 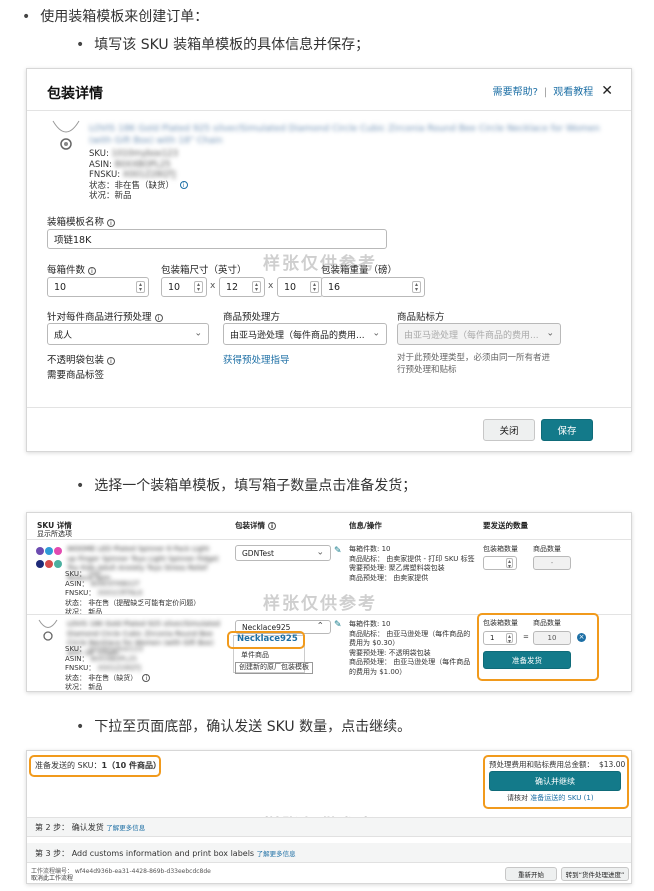 What do you see at coordinates (98, 287) in the screenshot?
I see `units-per-box-input: 10 ▴ ▾` at bounding box center [98, 287].